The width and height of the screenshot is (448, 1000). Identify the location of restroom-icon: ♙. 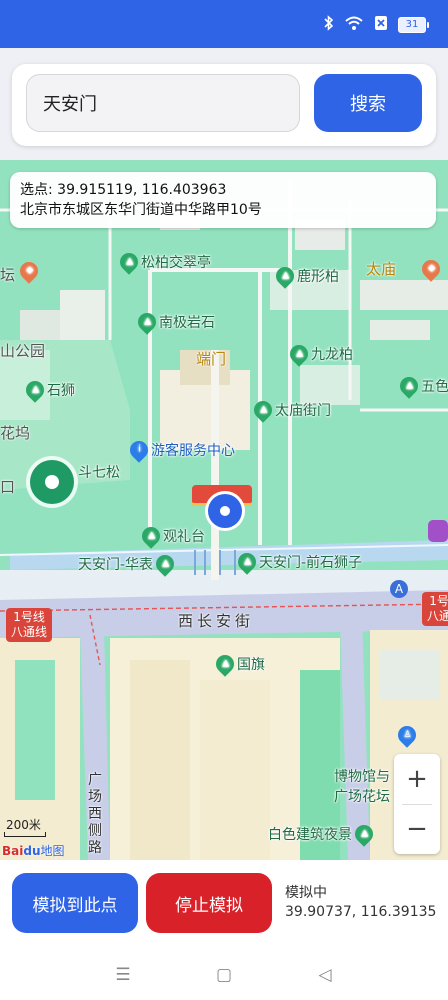
(407, 735).